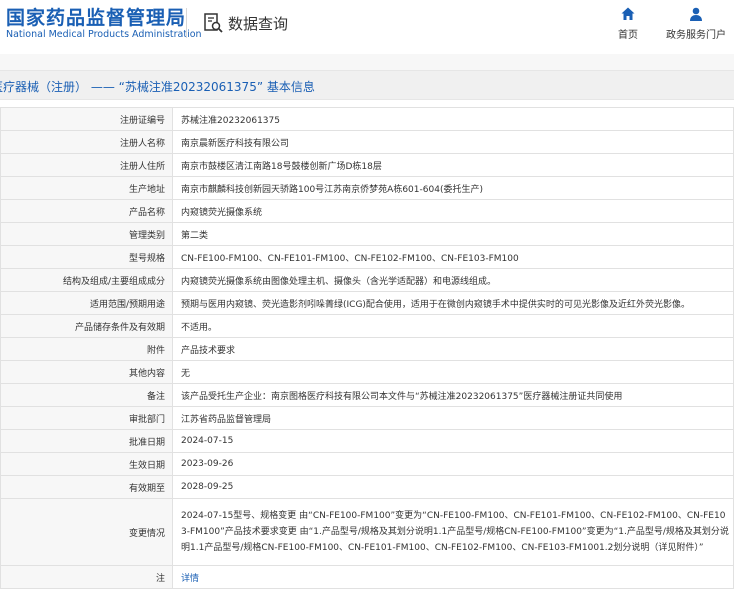 This screenshot has width=734, height=597. What do you see at coordinates (86, 280) in the screenshot?
I see `row-label: 结构及组成/主要组成成分` at bounding box center [86, 280].